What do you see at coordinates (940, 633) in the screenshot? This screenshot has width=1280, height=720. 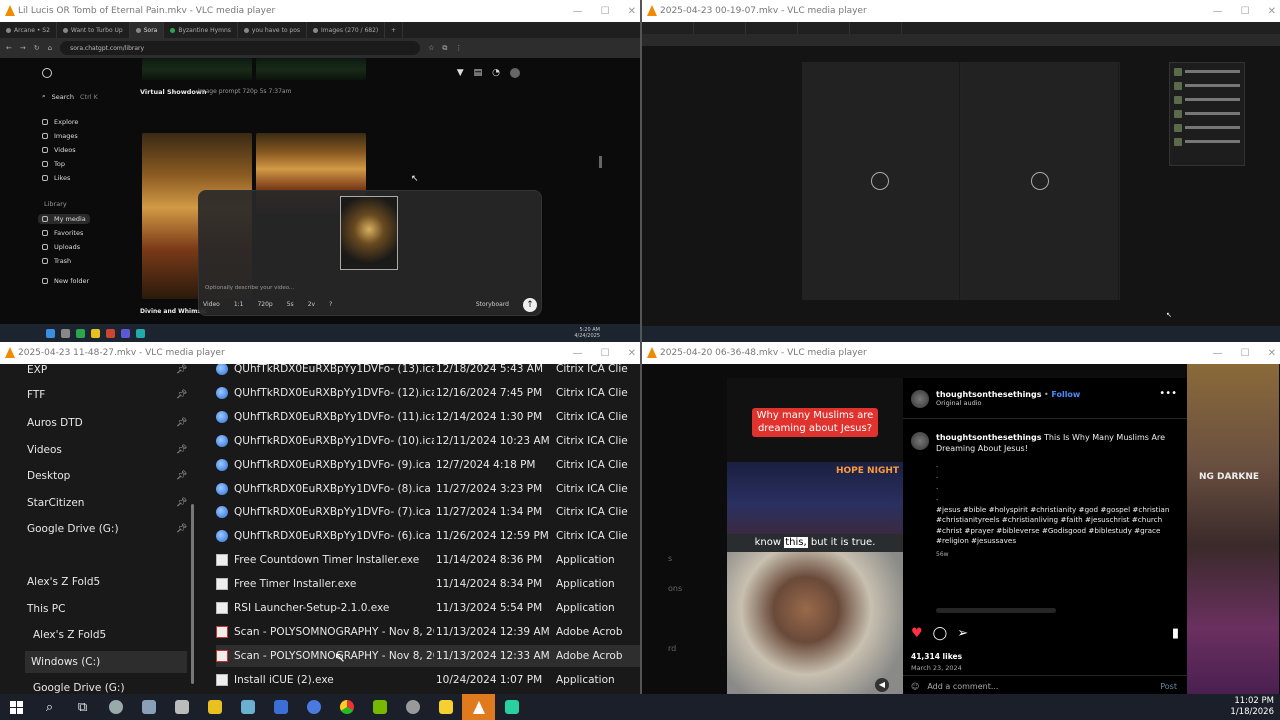 I see `comment-icon: ◯` at bounding box center [940, 633].